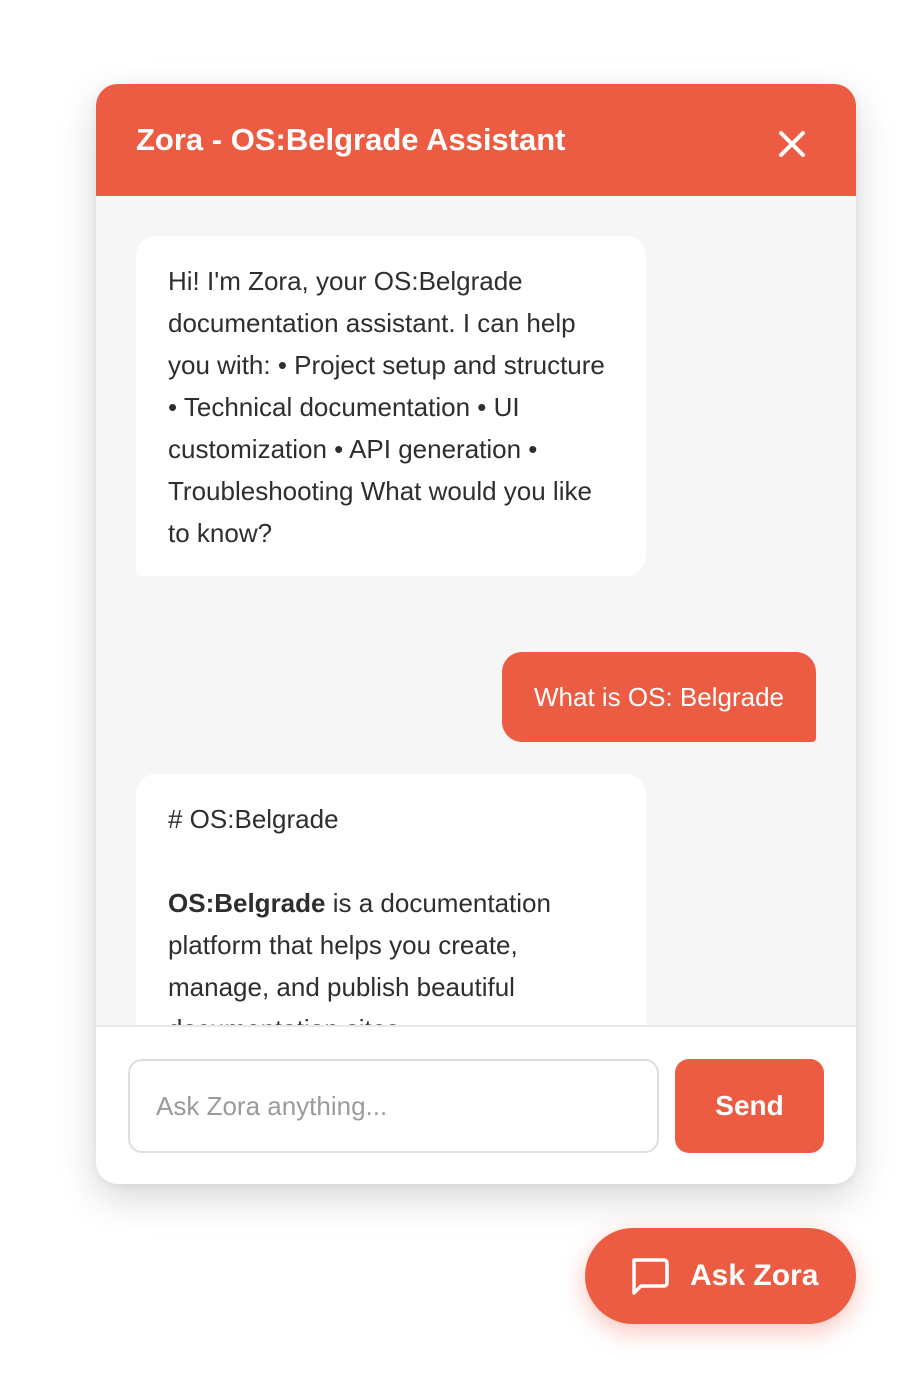 Image resolution: width=914 pixels, height=1380 pixels. Describe the element at coordinates (659, 697) in the screenshot. I see `user-message: What is OS: Belgrade` at that location.